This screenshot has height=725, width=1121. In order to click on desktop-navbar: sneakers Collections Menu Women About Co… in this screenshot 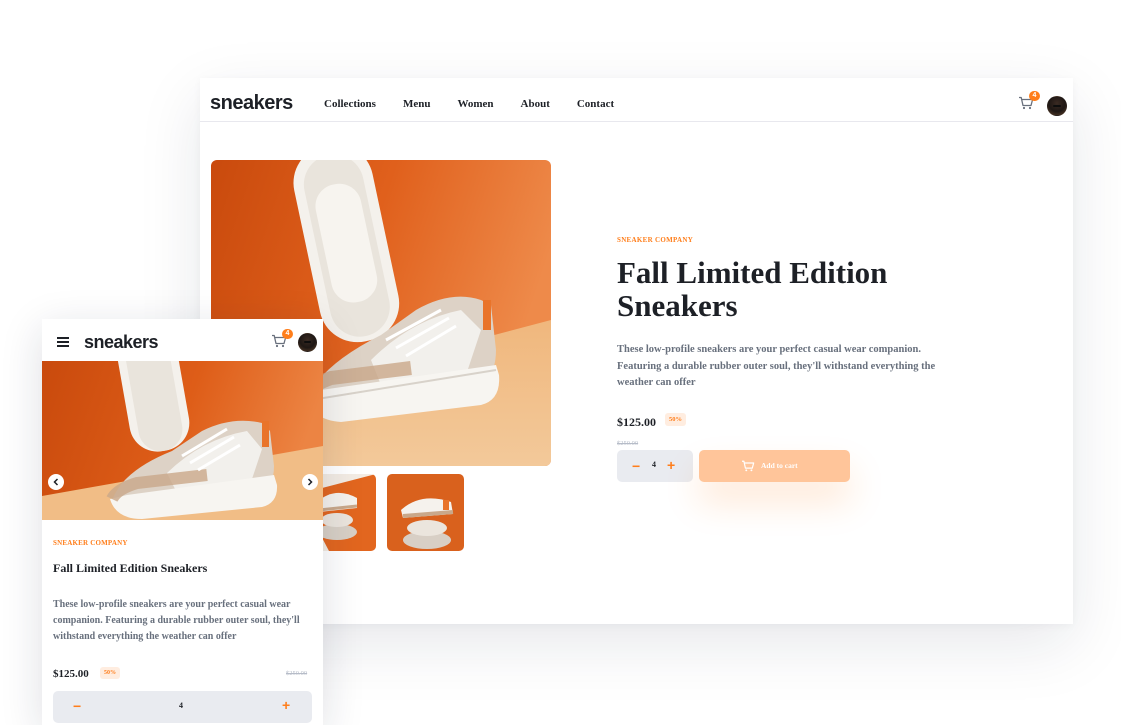, I will do `click(636, 100)`.